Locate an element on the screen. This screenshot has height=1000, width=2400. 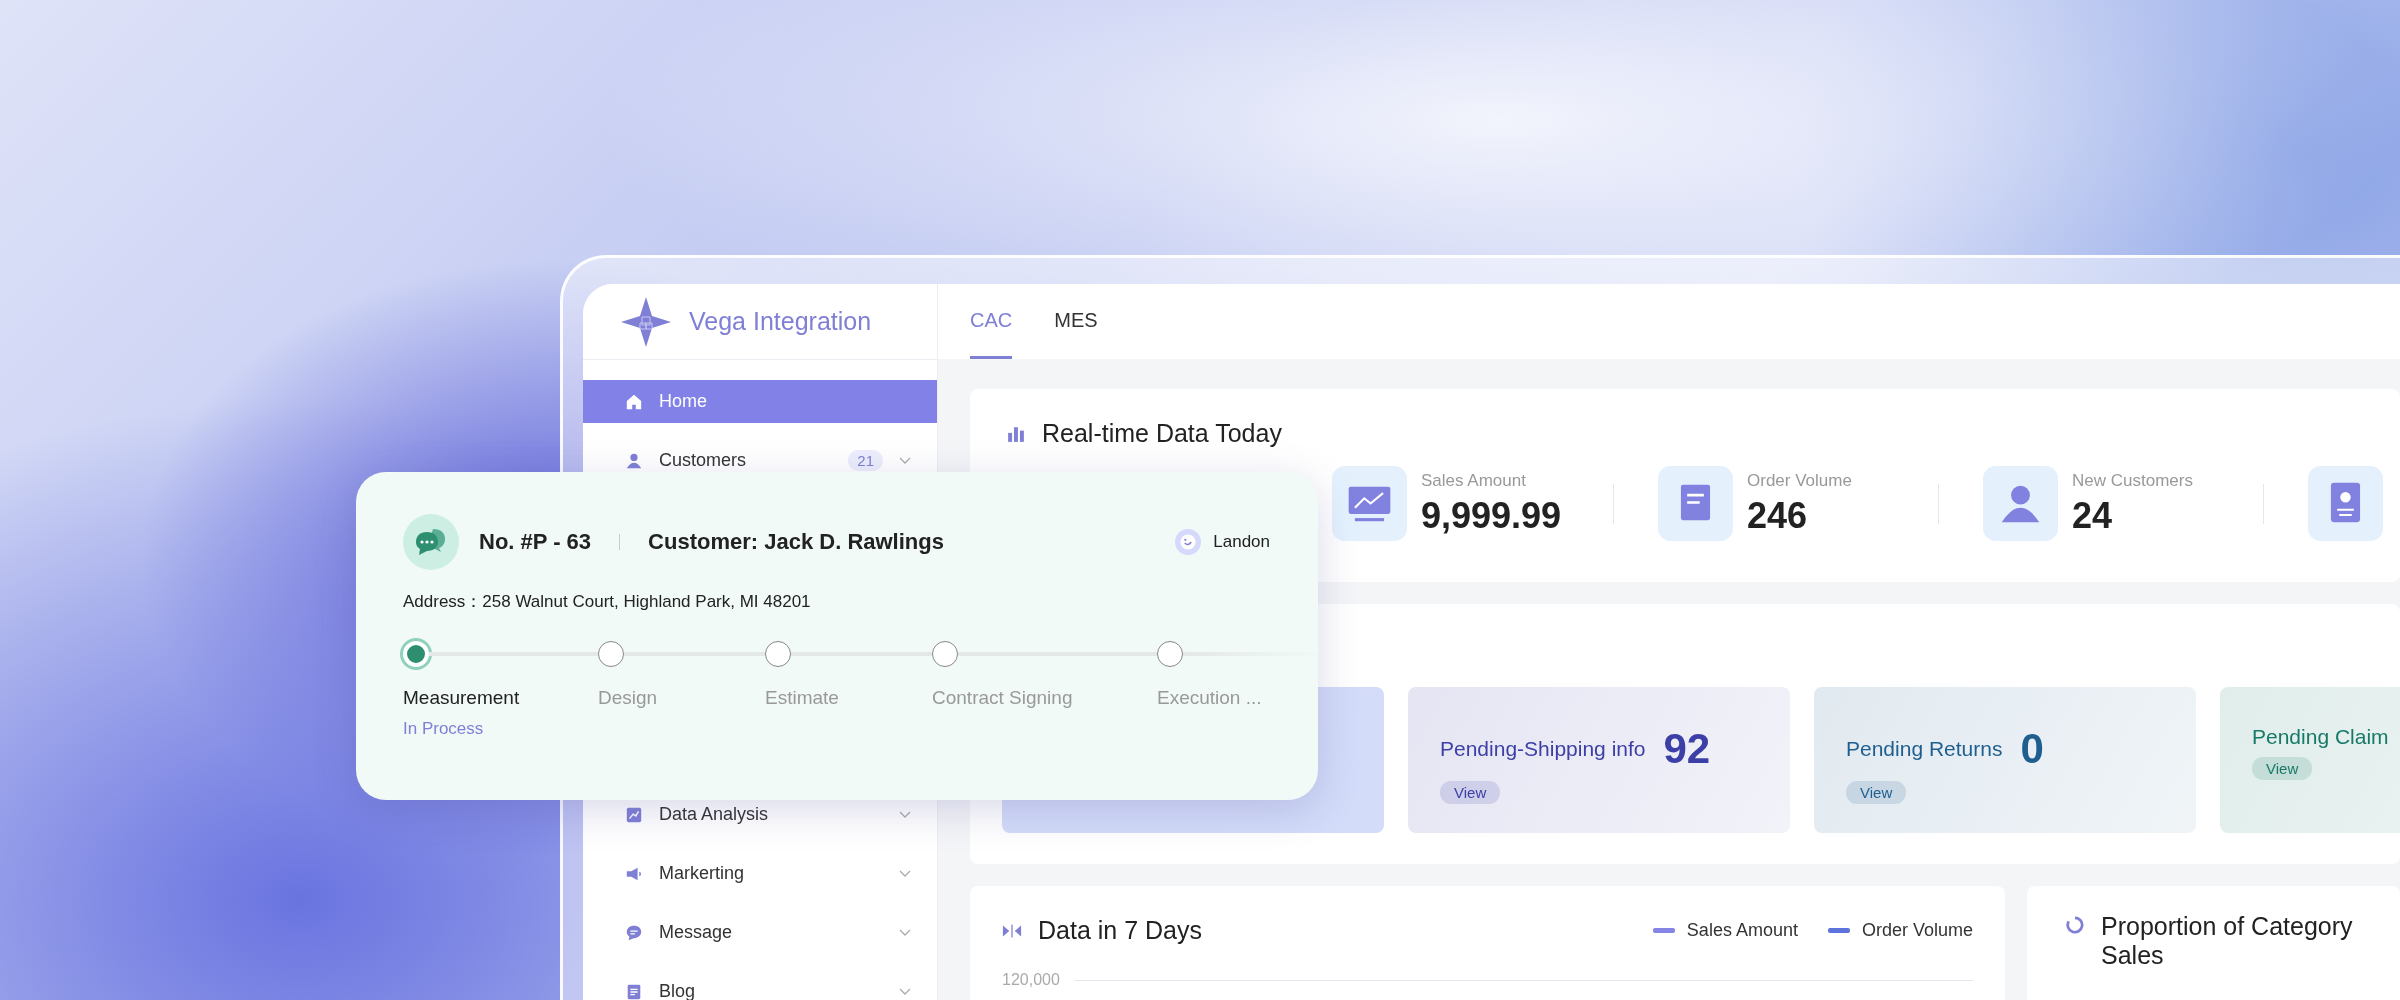
stat-value: 246 is located at coordinates (1778, 515).